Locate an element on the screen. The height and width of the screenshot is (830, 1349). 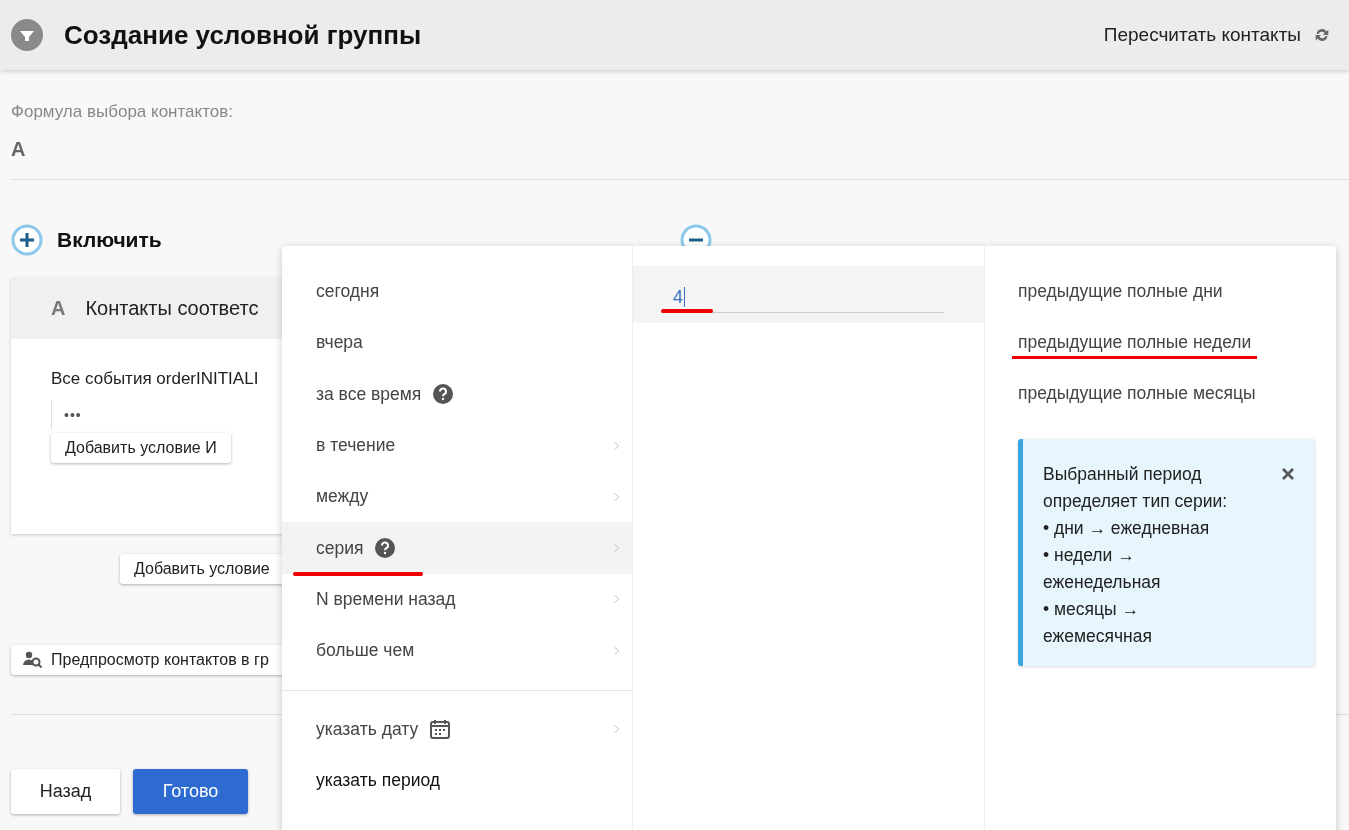
period-option: N времени назад is located at coordinates (457, 599).